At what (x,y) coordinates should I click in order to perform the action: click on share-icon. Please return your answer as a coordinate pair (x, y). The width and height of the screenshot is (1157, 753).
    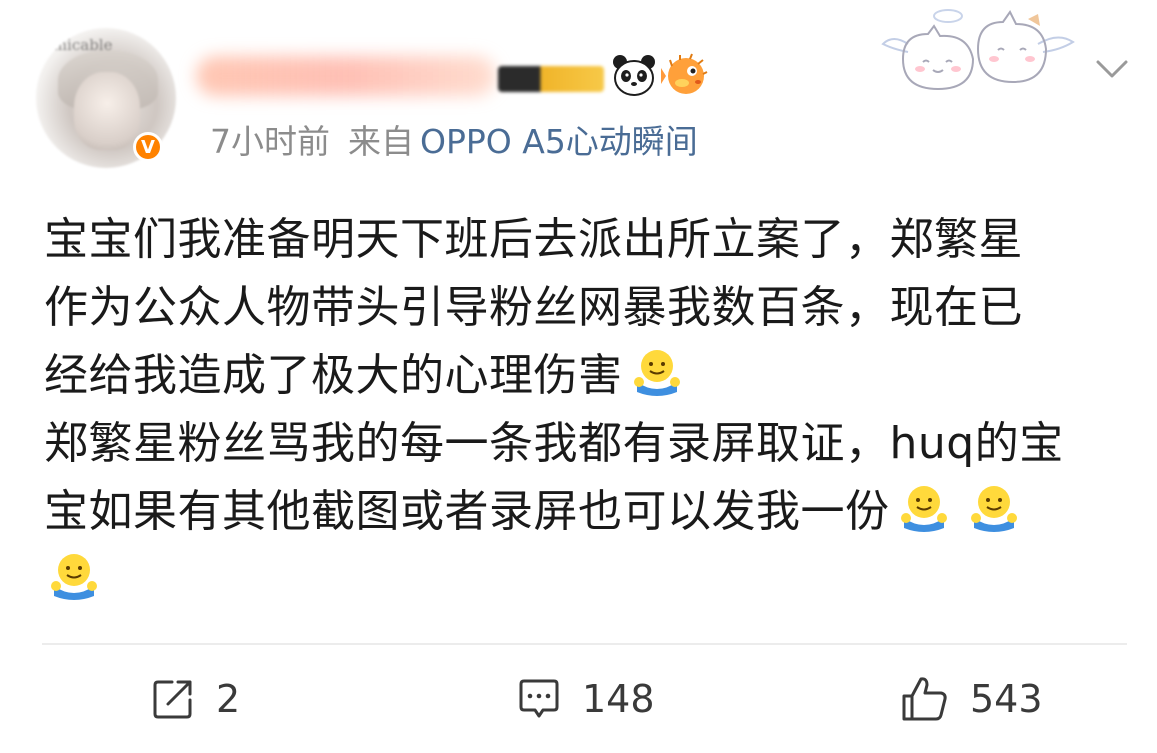
    Looking at the image, I should click on (172, 699).